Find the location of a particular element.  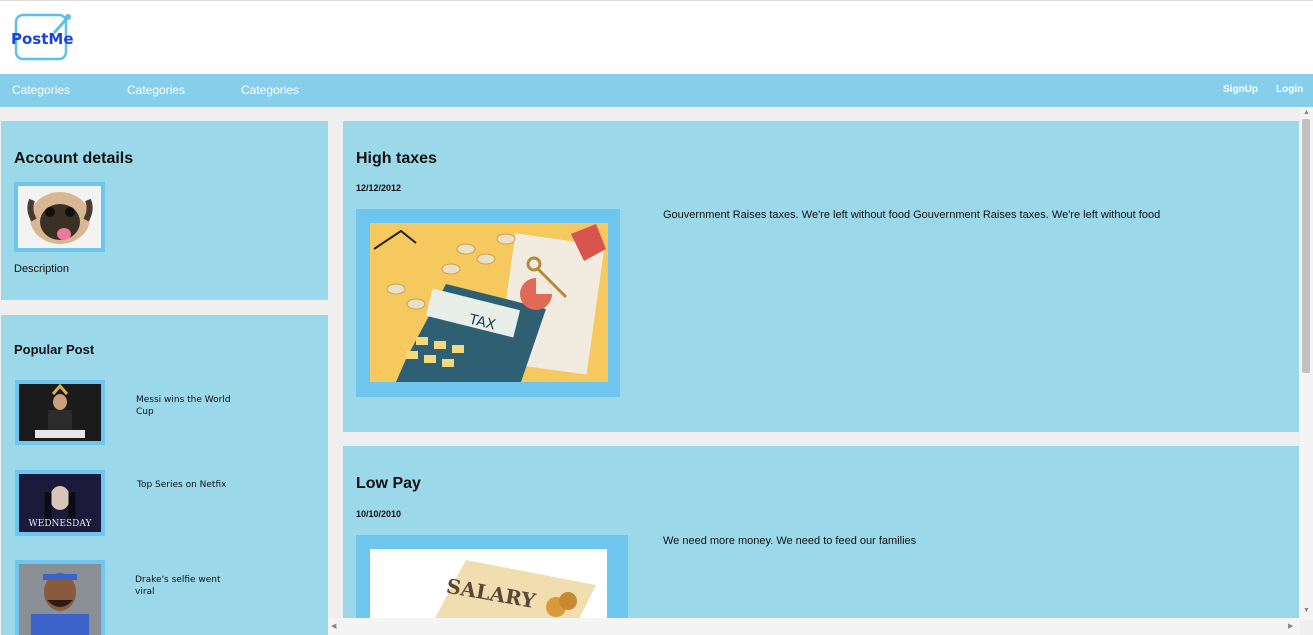

vertical-scrollbar: ▲ ▼ is located at coordinates (1306, 363).